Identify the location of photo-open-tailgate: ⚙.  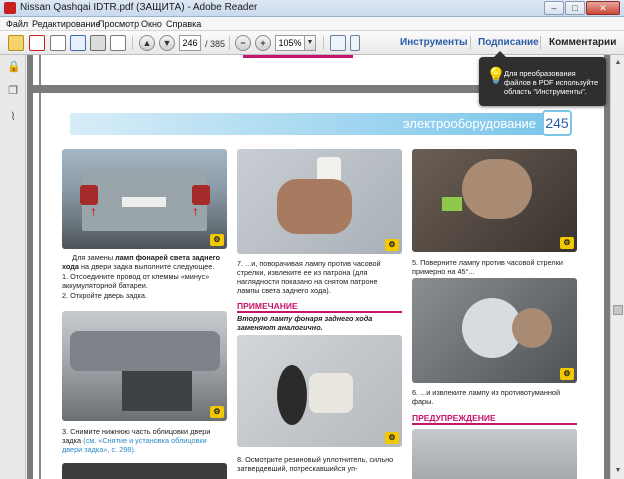
(144, 366).